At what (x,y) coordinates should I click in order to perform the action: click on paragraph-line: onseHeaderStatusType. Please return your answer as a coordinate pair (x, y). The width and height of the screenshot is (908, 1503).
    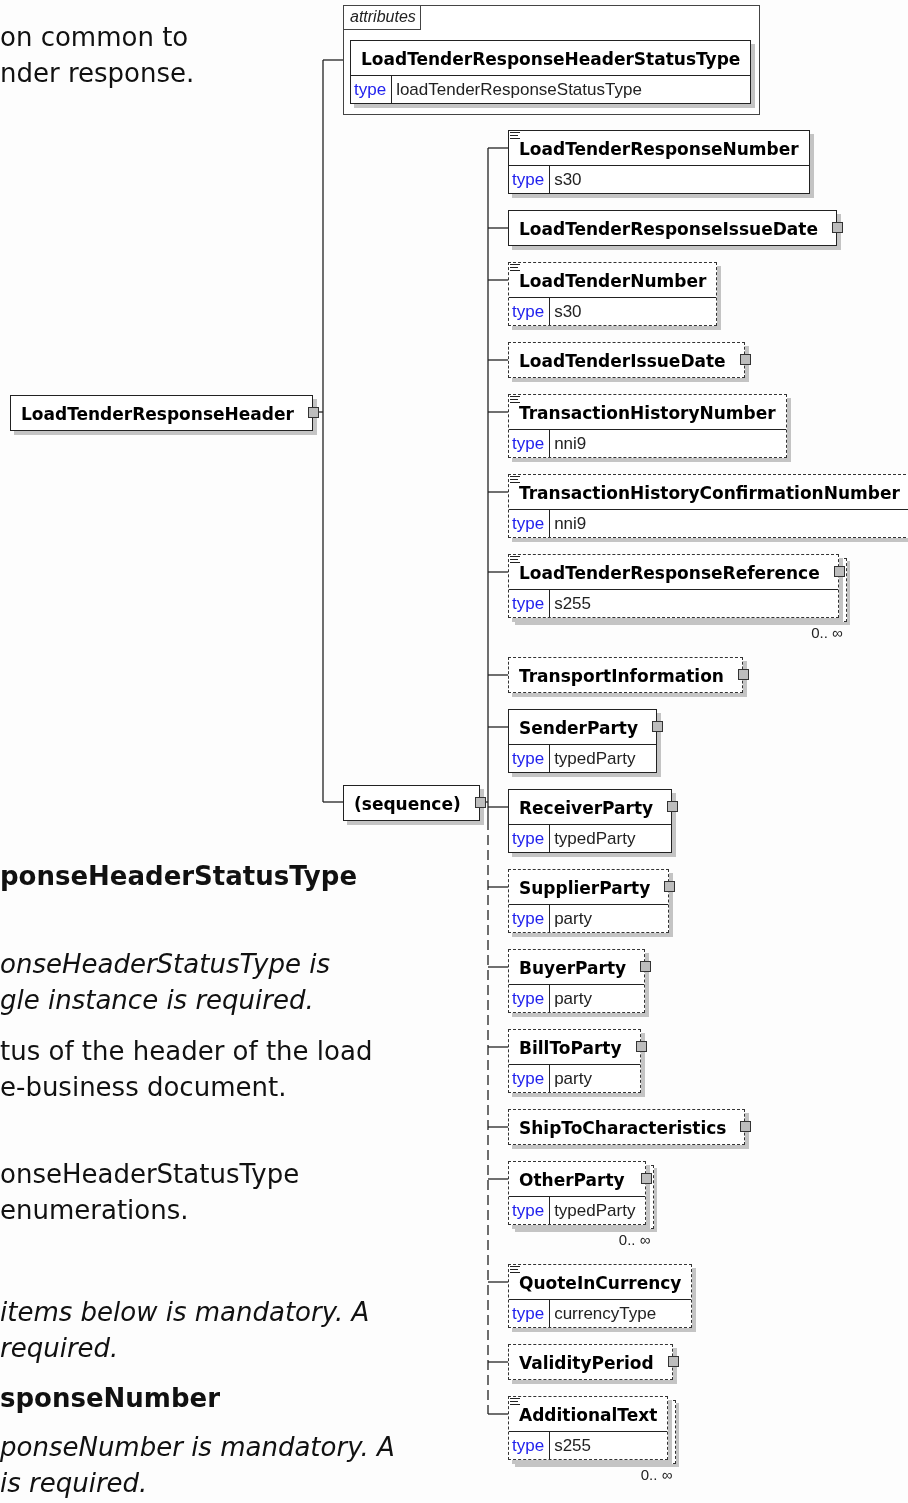
    Looking at the image, I should click on (150, 1174).